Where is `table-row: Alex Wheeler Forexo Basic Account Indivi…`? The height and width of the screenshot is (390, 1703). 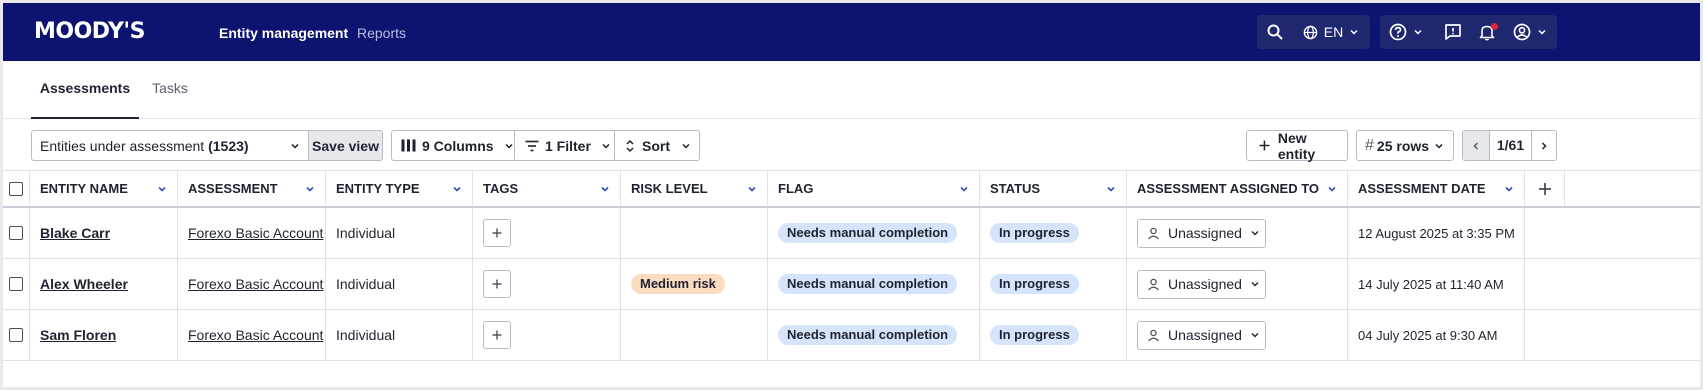 table-row: Alex Wheeler Forexo Basic Account Indivi… is located at coordinates (851, 284).